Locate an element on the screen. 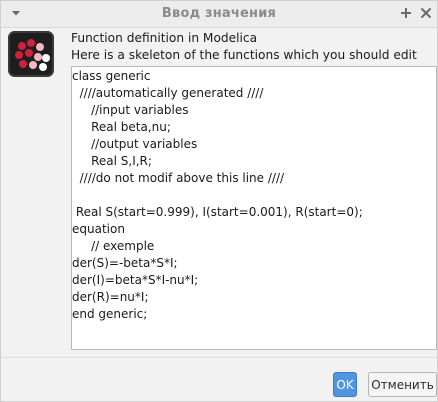  close-icon is located at coordinates (426, 13).